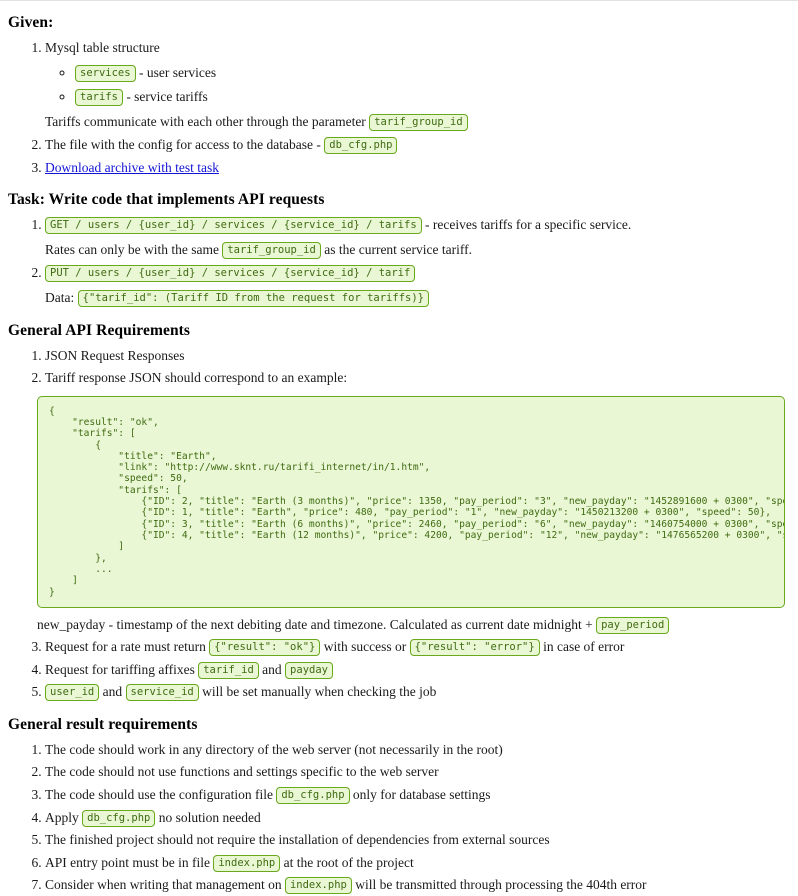  I want to click on code-chip-payday: payday, so click(309, 670).